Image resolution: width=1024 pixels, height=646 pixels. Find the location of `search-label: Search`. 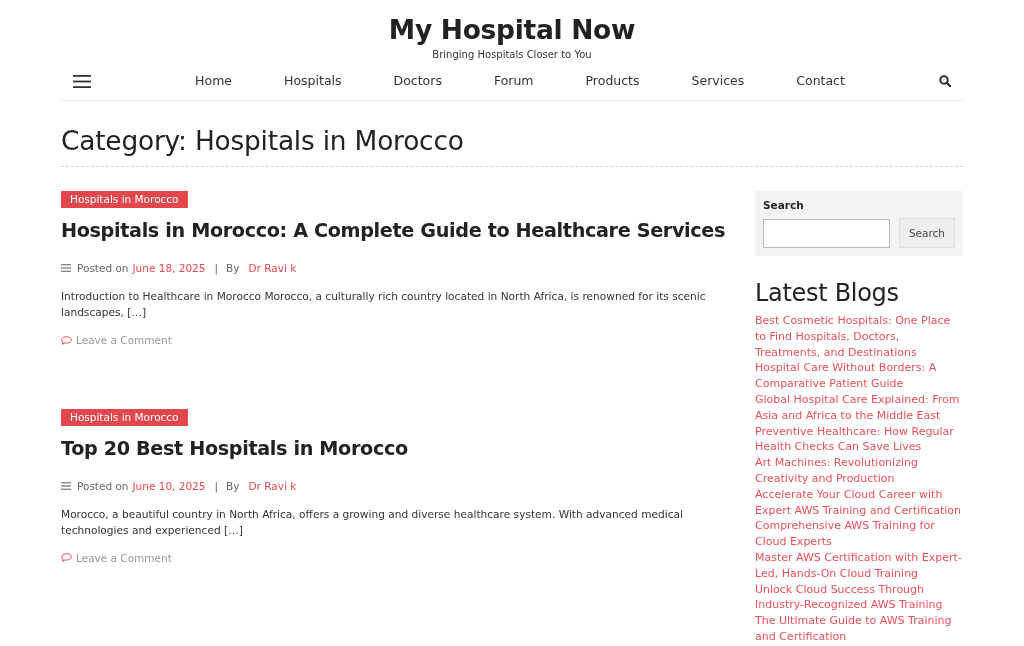

search-label: Search is located at coordinates (783, 205).